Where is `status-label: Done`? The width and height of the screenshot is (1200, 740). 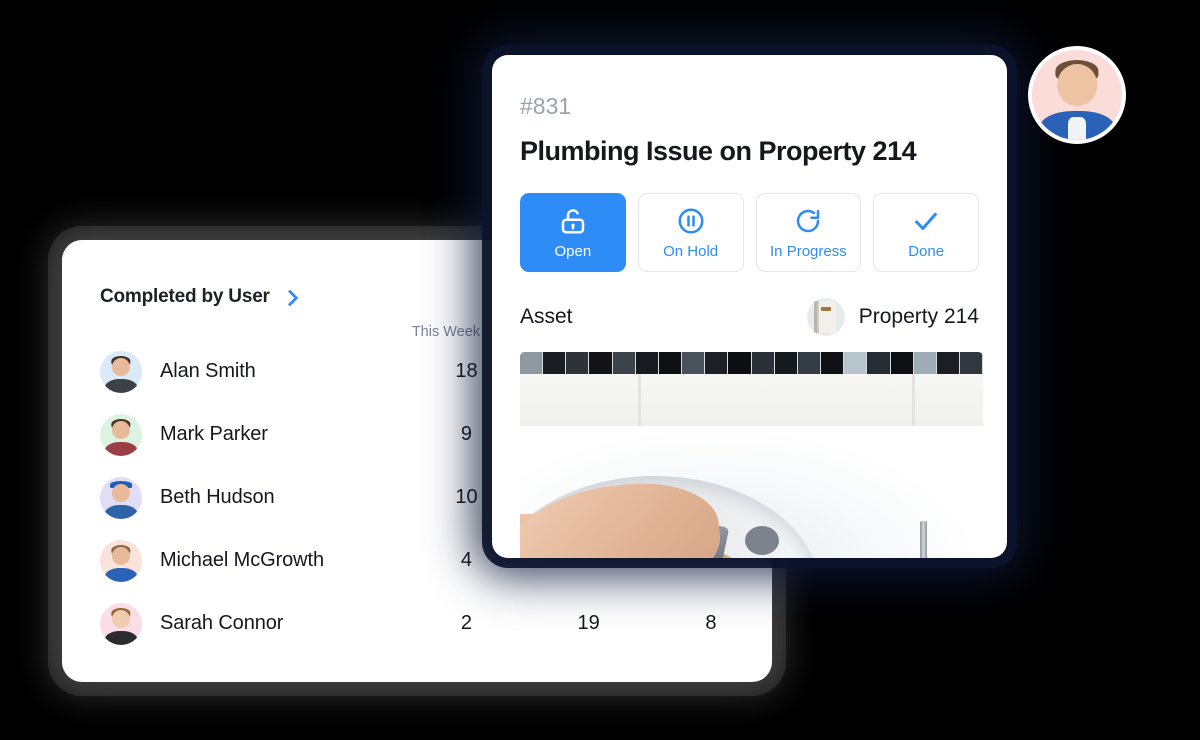 status-label: Done is located at coordinates (926, 251).